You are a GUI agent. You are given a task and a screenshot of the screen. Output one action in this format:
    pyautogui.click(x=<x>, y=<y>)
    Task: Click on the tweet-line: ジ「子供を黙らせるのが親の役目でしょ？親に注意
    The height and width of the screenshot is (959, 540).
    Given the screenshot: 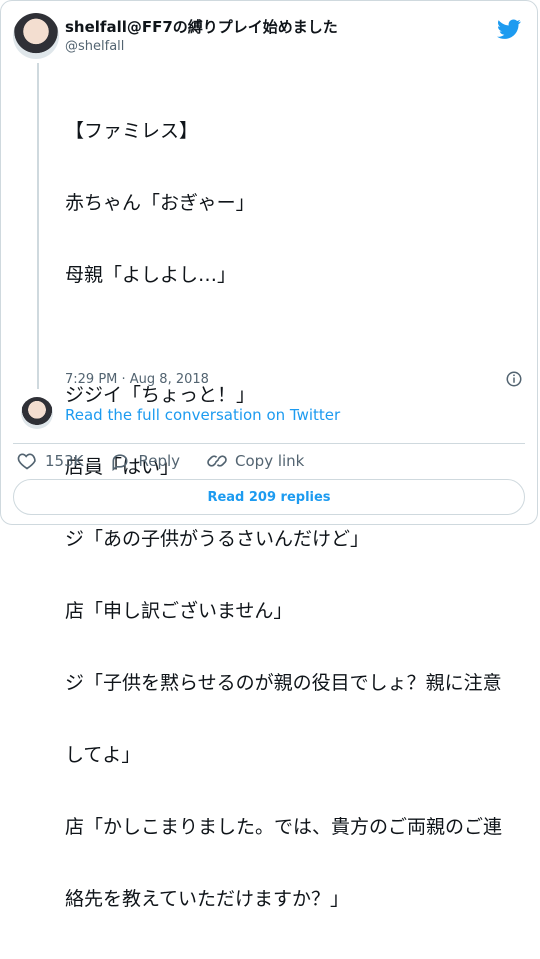 What is the action you would take?
    pyautogui.click(x=283, y=683)
    